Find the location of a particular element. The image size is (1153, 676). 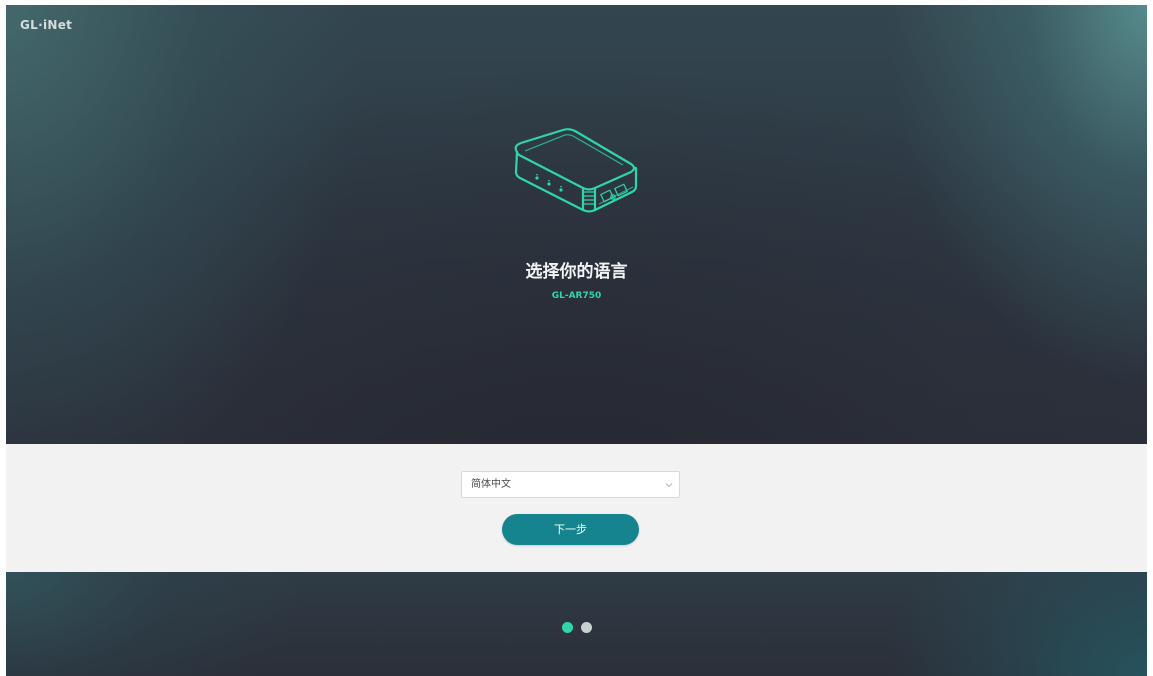

brand-logo: GL·iNet is located at coordinates (46, 25).